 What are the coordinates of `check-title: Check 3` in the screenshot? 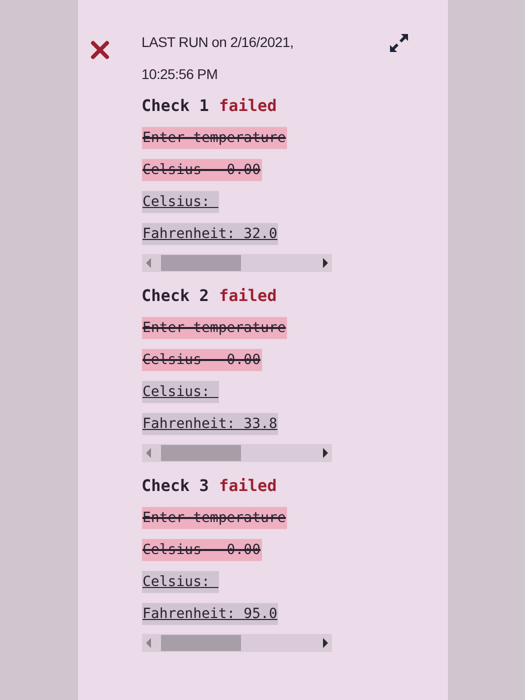 It's located at (175, 486).